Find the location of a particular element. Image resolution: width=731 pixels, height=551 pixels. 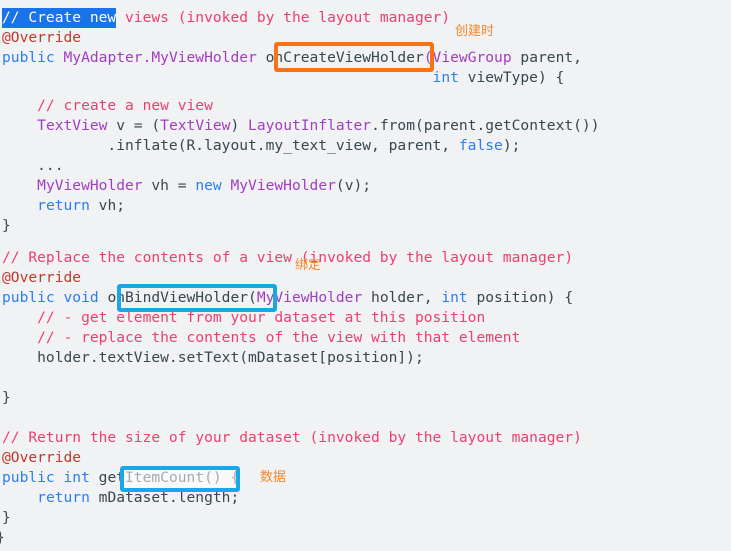

code-line: public int getItemCount() { is located at coordinates (365, 478).